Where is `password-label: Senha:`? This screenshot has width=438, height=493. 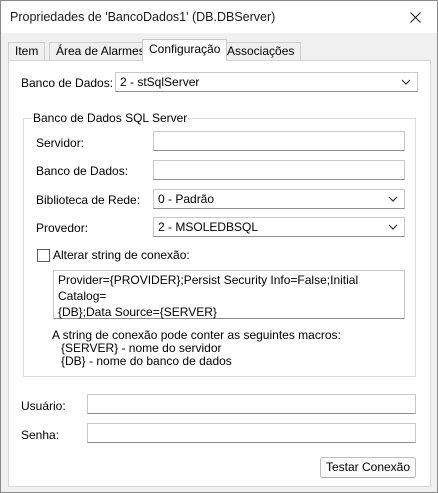
password-label: Senha: is located at coordinates (40, 435).